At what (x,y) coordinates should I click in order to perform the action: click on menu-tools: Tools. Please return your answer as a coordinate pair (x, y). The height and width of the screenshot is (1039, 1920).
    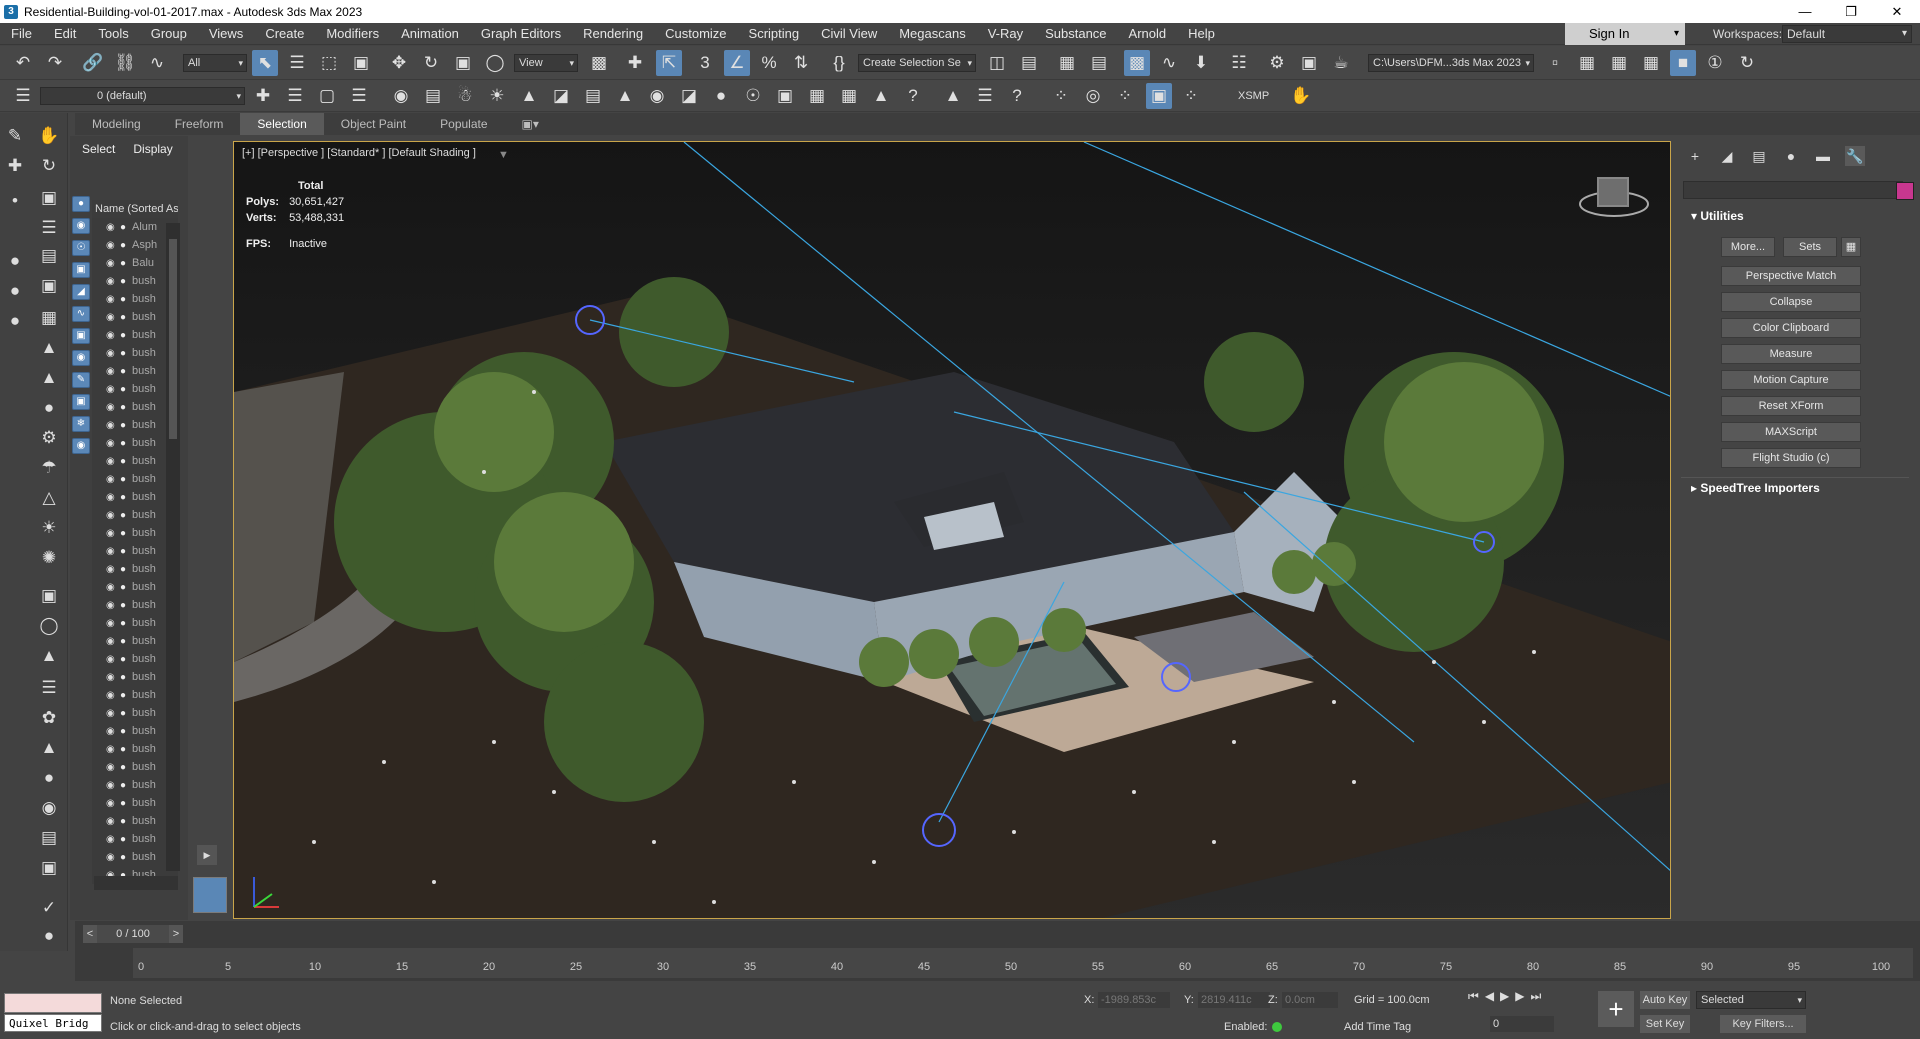
    Looking at the image, I should click on (113, 34).